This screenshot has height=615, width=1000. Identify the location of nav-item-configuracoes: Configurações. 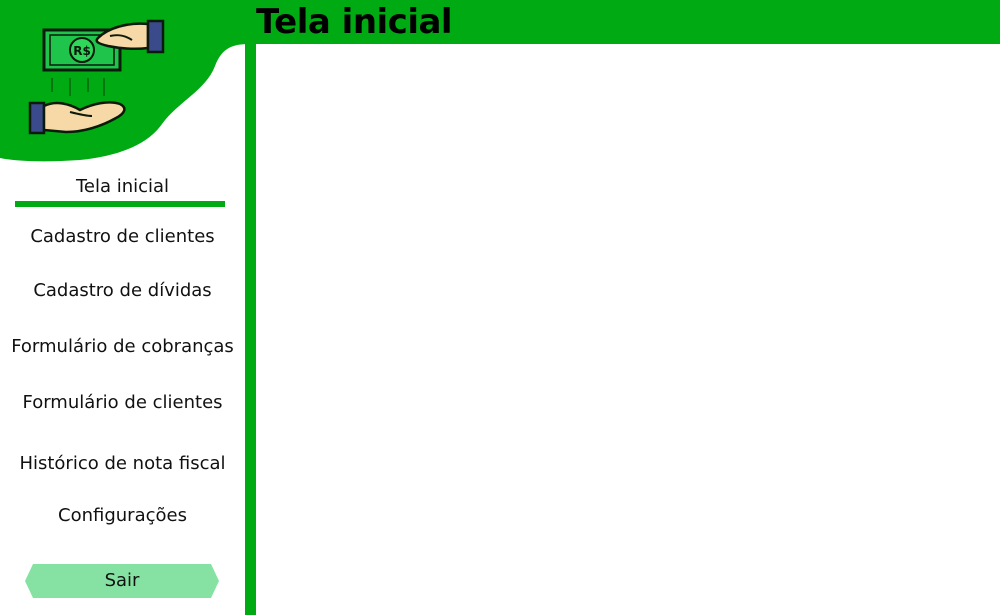
(122, 515).